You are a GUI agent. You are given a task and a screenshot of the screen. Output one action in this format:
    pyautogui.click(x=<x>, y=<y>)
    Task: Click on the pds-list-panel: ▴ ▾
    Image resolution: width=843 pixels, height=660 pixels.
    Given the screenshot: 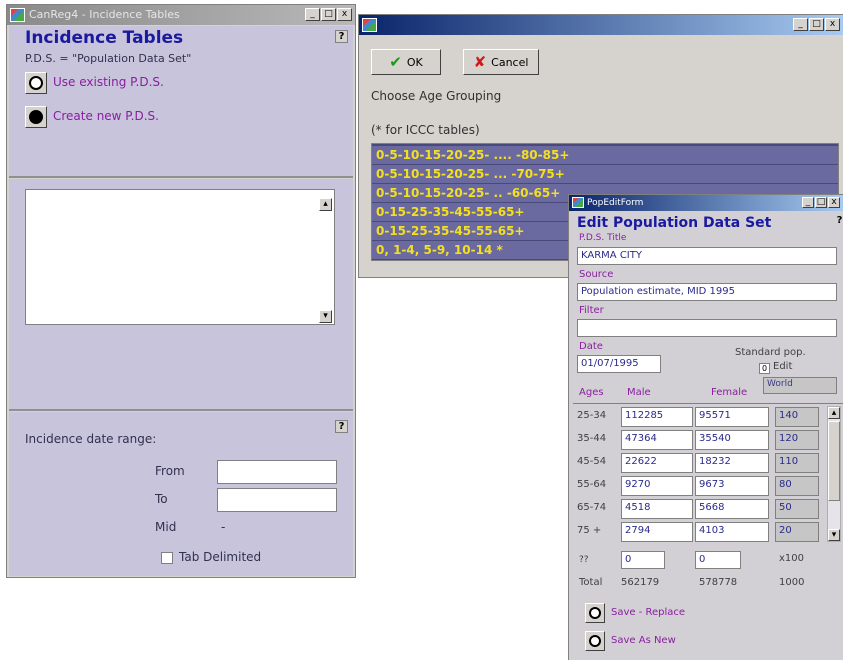 What is the action you would take?
    pyautogui.click(x=181, y=295)
    